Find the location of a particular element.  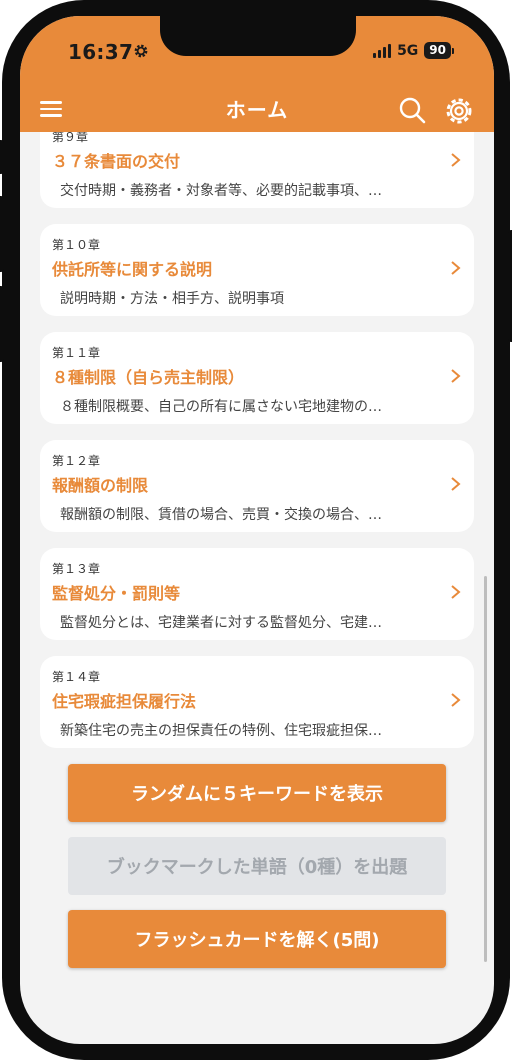

scrollbar is located at coordinates (485, 769).